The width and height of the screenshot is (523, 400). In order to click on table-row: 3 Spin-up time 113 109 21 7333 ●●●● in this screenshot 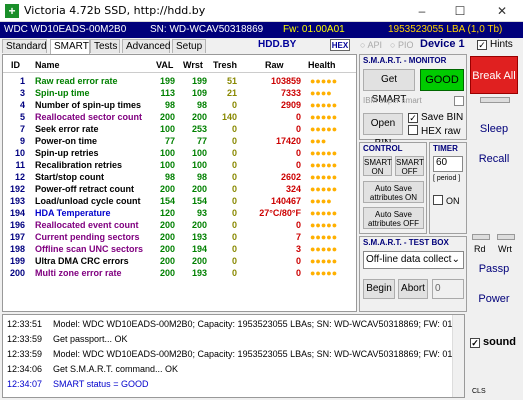, I will do `click(179, 93)`.